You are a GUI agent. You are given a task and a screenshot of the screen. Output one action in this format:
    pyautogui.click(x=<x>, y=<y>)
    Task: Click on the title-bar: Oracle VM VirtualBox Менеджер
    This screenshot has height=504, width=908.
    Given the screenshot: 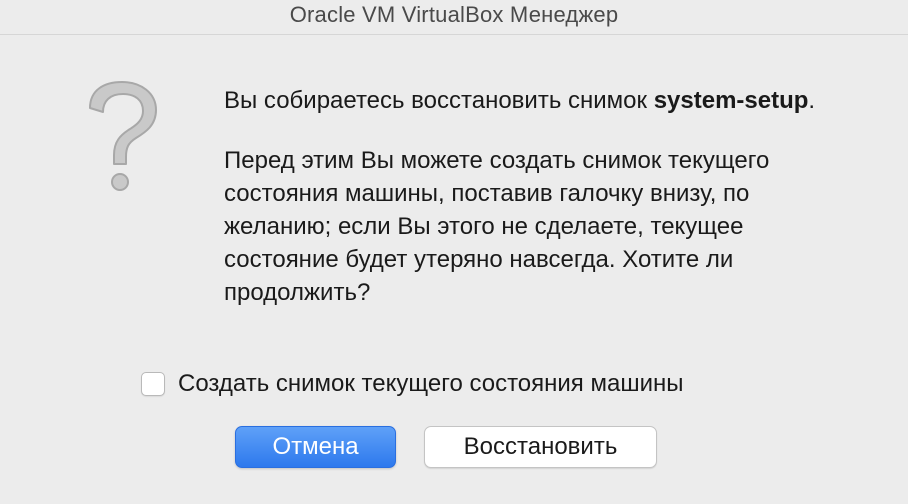 What is the action you would take?
    pyautogui.click(x=454, y=17)
    